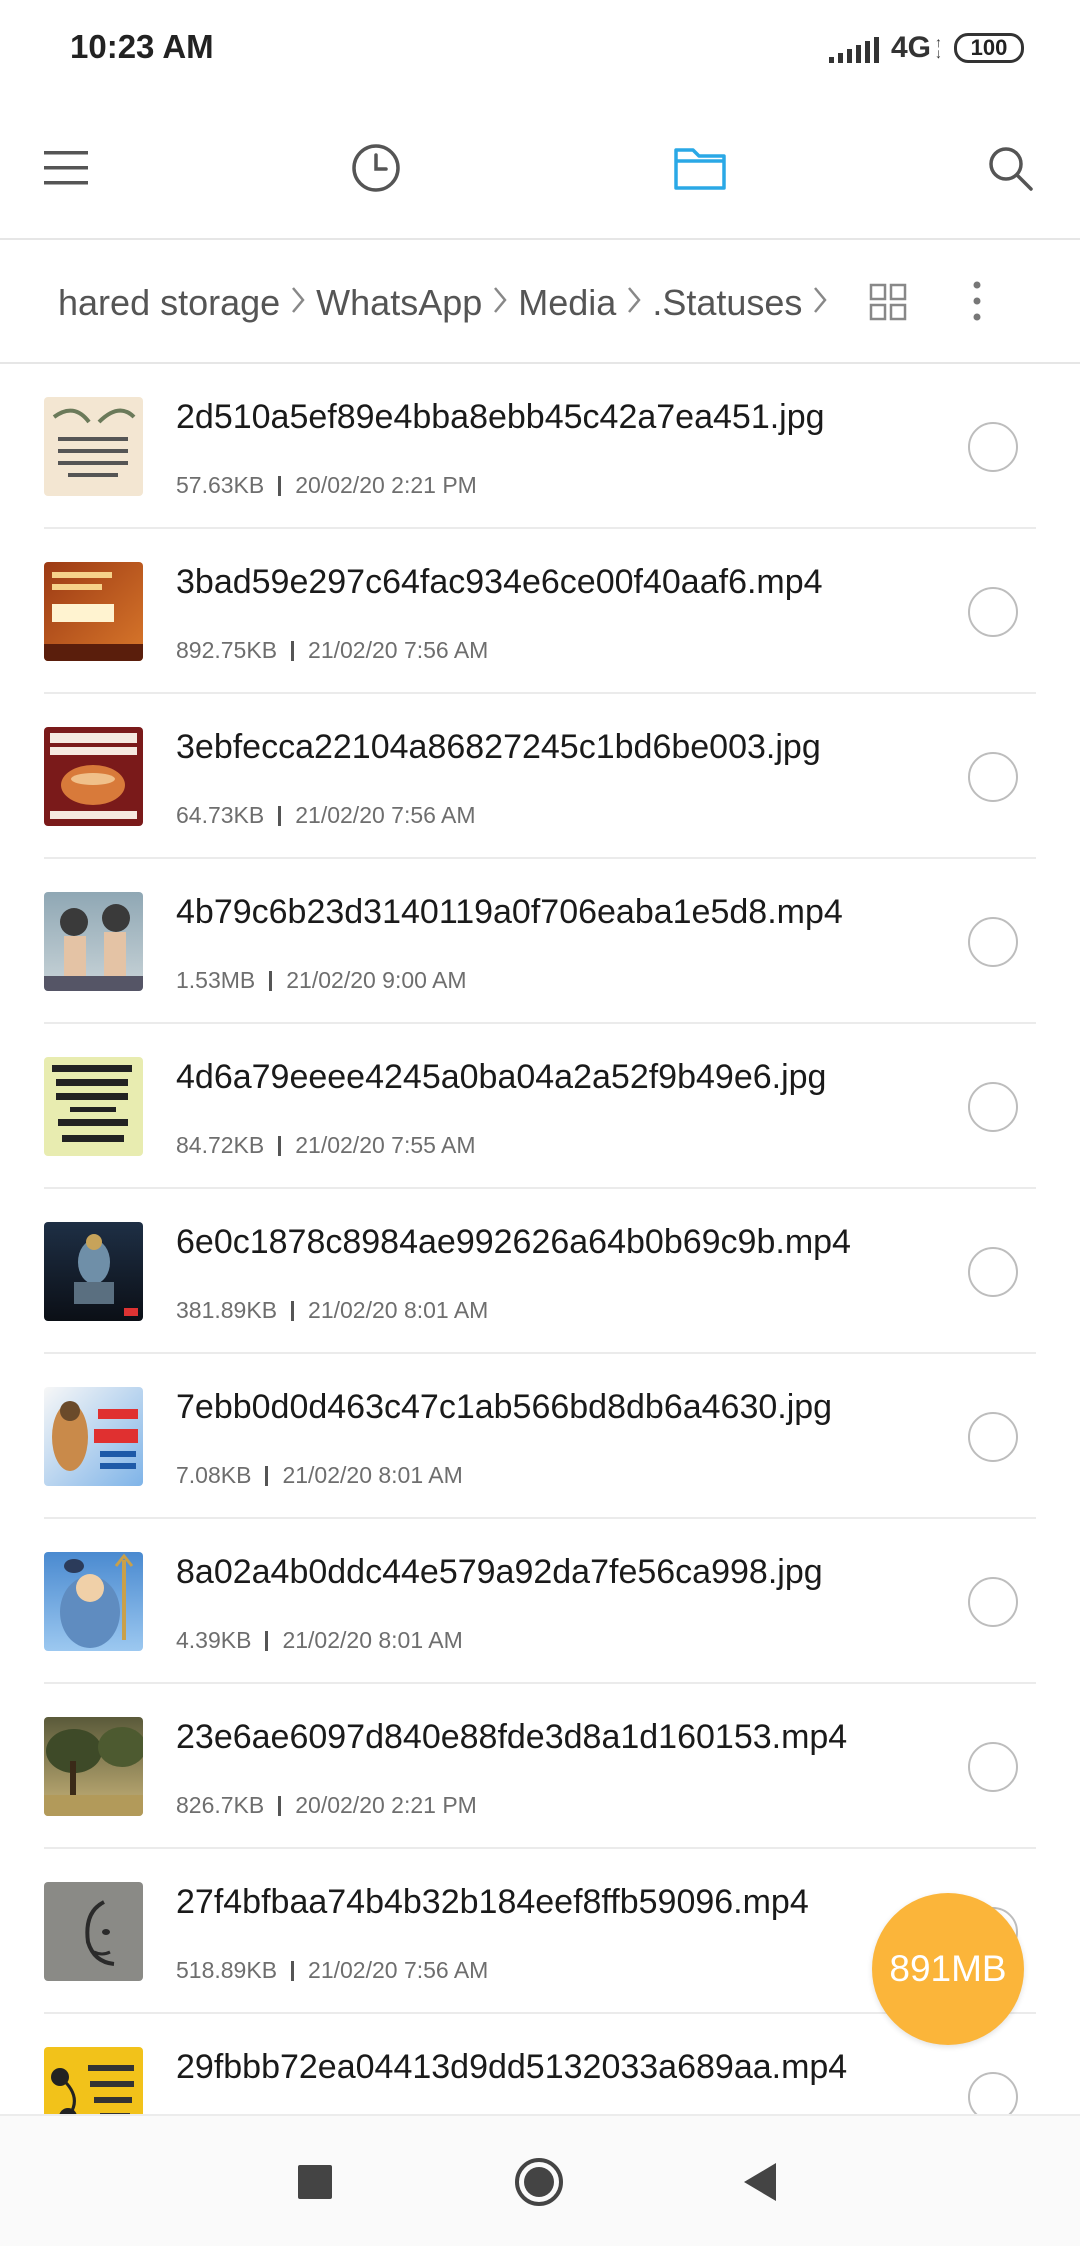 The width and height of the screenshot is (1080, 2246). I want to click on file-name: 23e6ae6097d840e88fde3d8a1d160153.mp4, so click(512, 1737).